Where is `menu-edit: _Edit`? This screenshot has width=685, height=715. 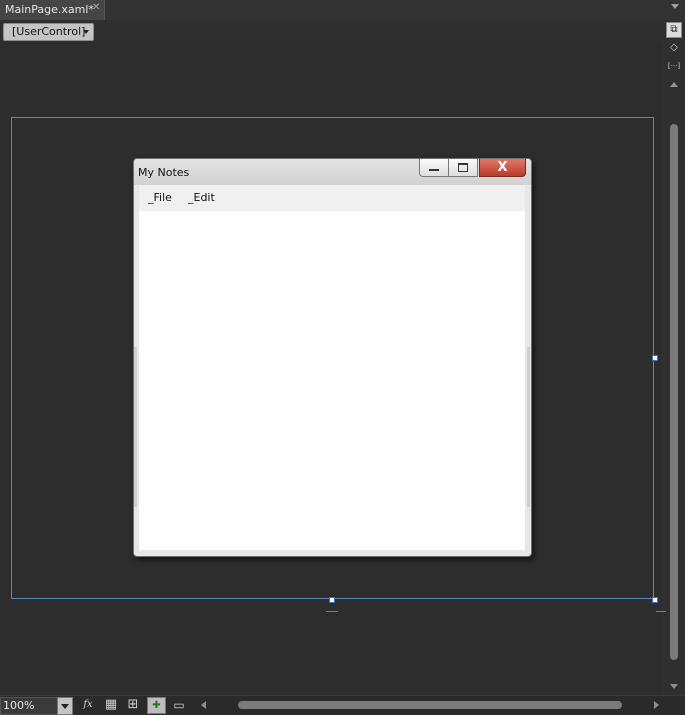 menu-edit: _Edit is located at coordinates (201, 197).